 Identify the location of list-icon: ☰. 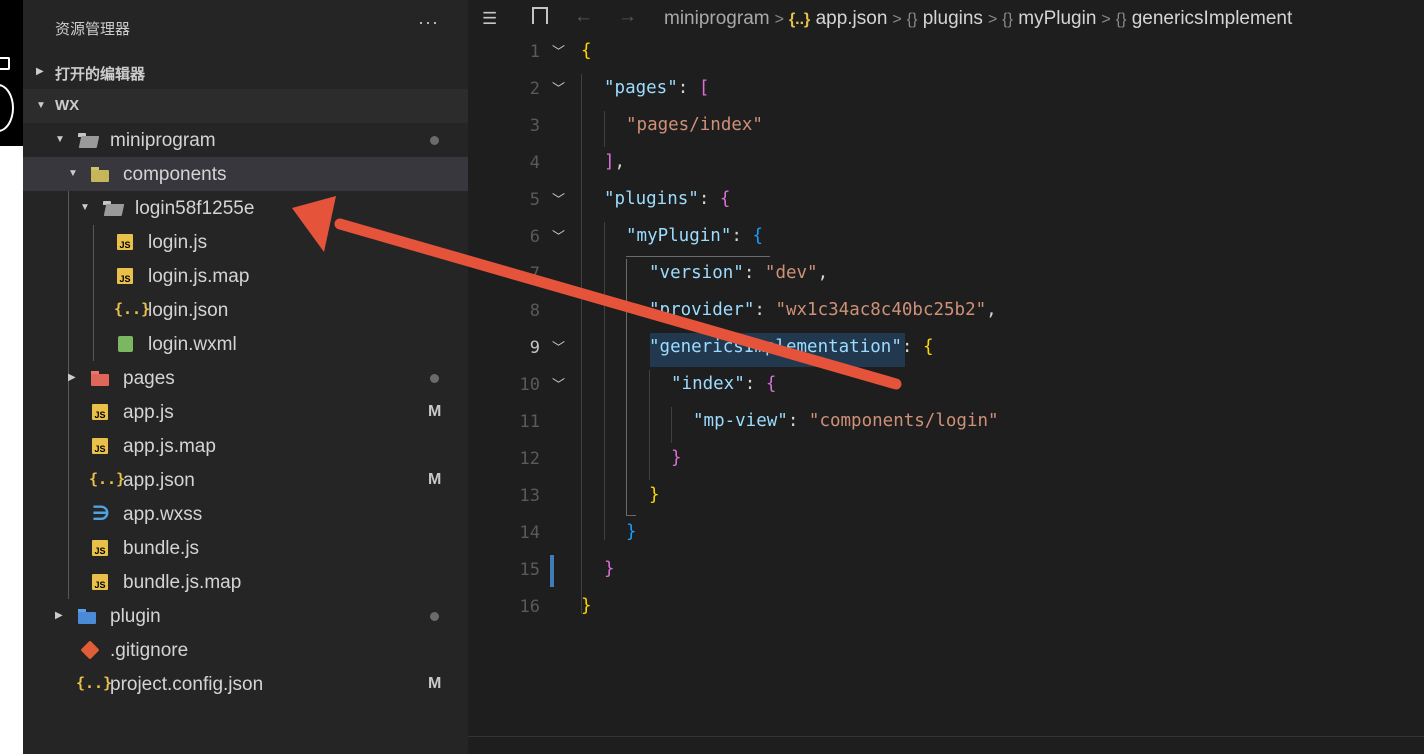
(489, 19).